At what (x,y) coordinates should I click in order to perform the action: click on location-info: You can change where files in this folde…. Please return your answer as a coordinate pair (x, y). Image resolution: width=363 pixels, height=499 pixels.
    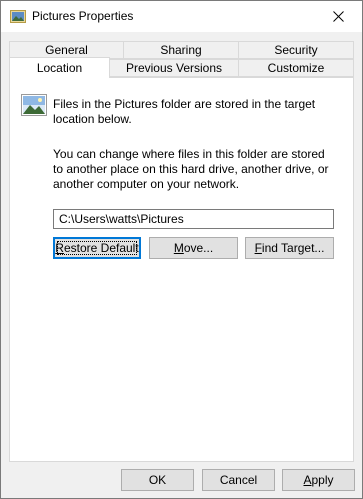
    Looking at the image, I should click on (191, 169).